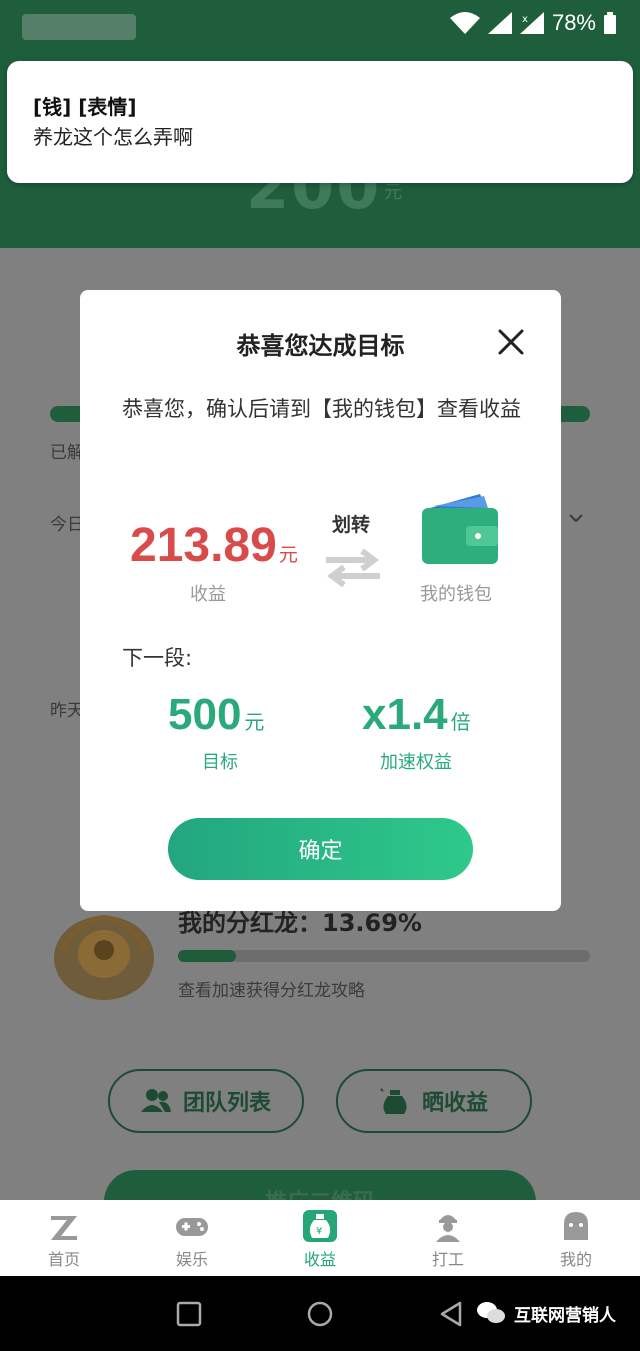  What do you see at coordinates (320, 1314) in the screenshot?
I see `home-circle-icon` at bounding box center [320, 1314].